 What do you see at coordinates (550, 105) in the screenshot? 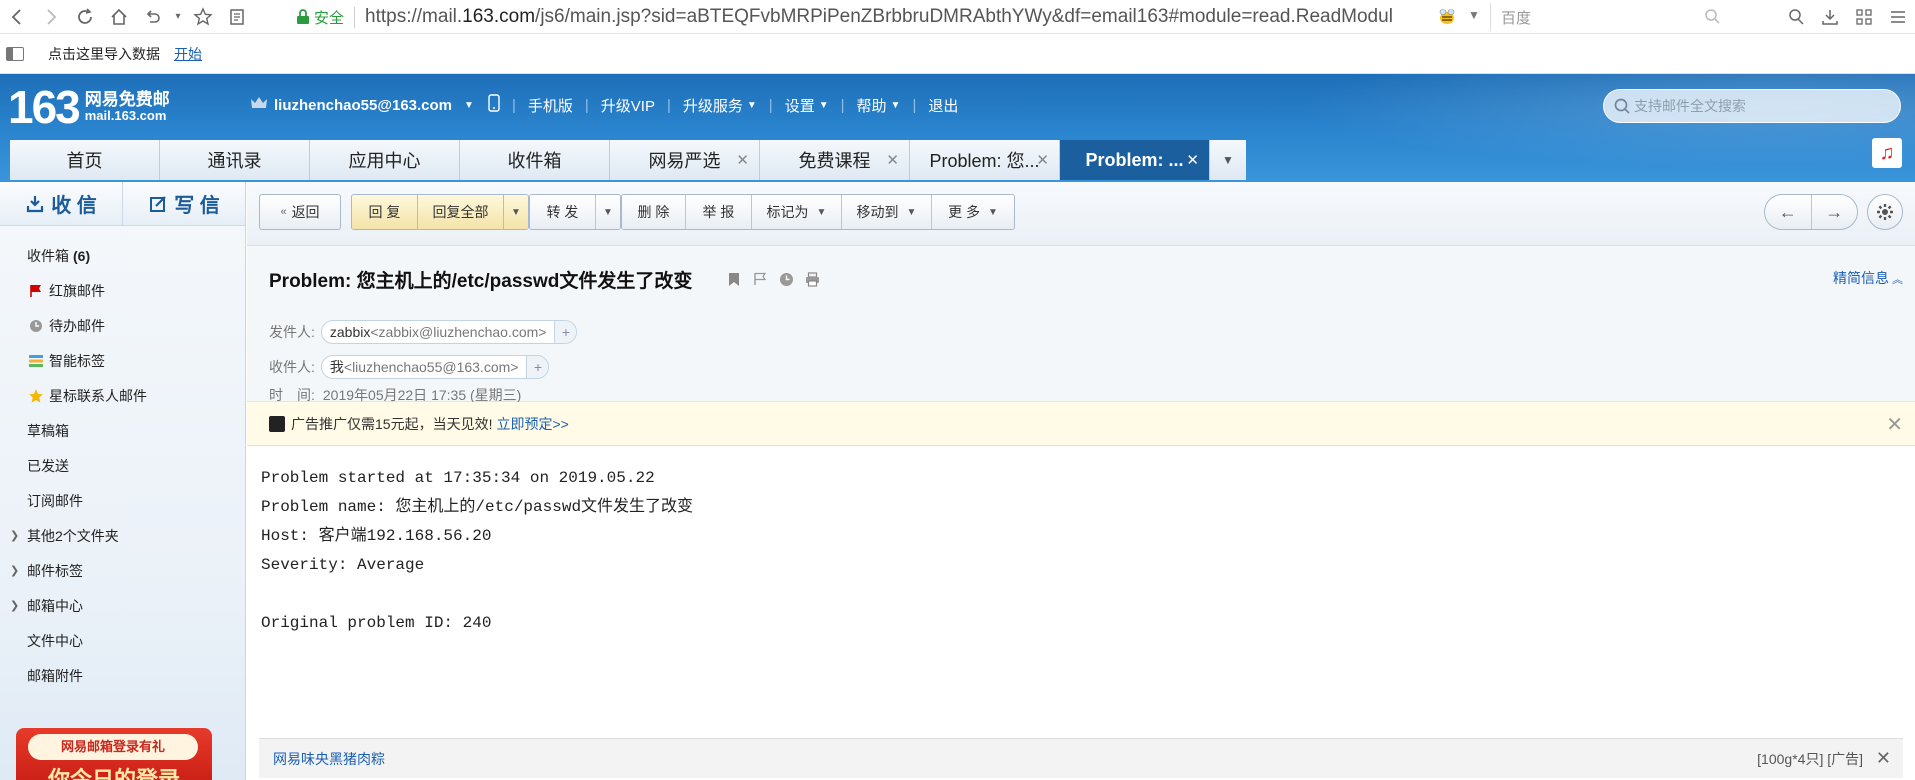
I see `nav-mobile: 手机版` at bounding box center [550, 105].